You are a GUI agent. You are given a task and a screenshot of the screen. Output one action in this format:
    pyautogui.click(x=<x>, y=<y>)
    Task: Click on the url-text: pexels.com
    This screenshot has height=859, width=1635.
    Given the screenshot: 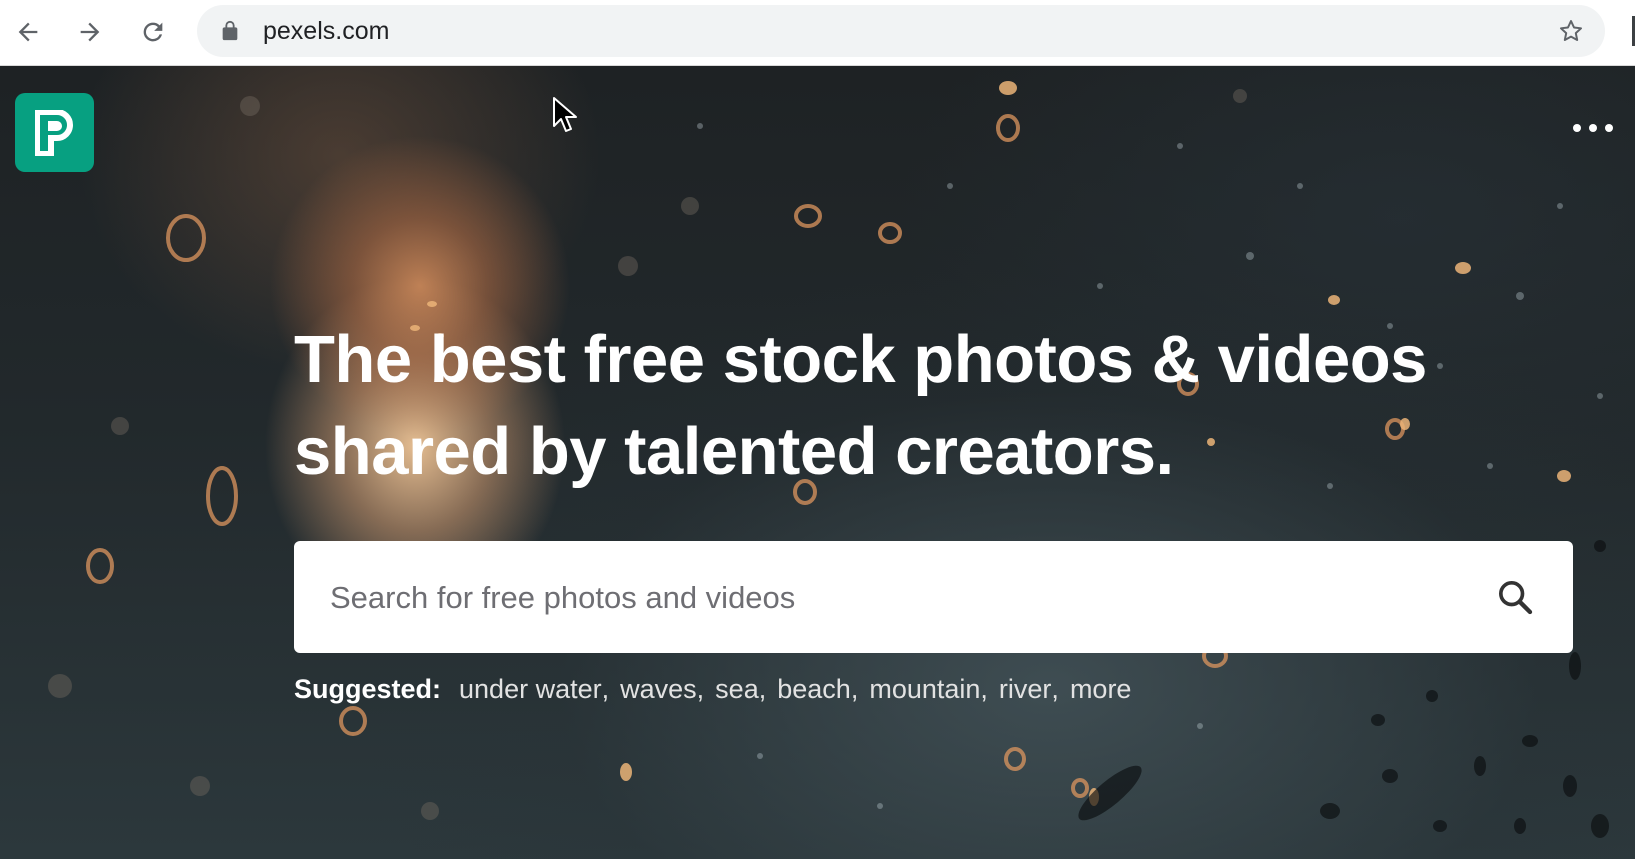 What is the action you would take?
    pyautogui.click(x=326, y=31)
    